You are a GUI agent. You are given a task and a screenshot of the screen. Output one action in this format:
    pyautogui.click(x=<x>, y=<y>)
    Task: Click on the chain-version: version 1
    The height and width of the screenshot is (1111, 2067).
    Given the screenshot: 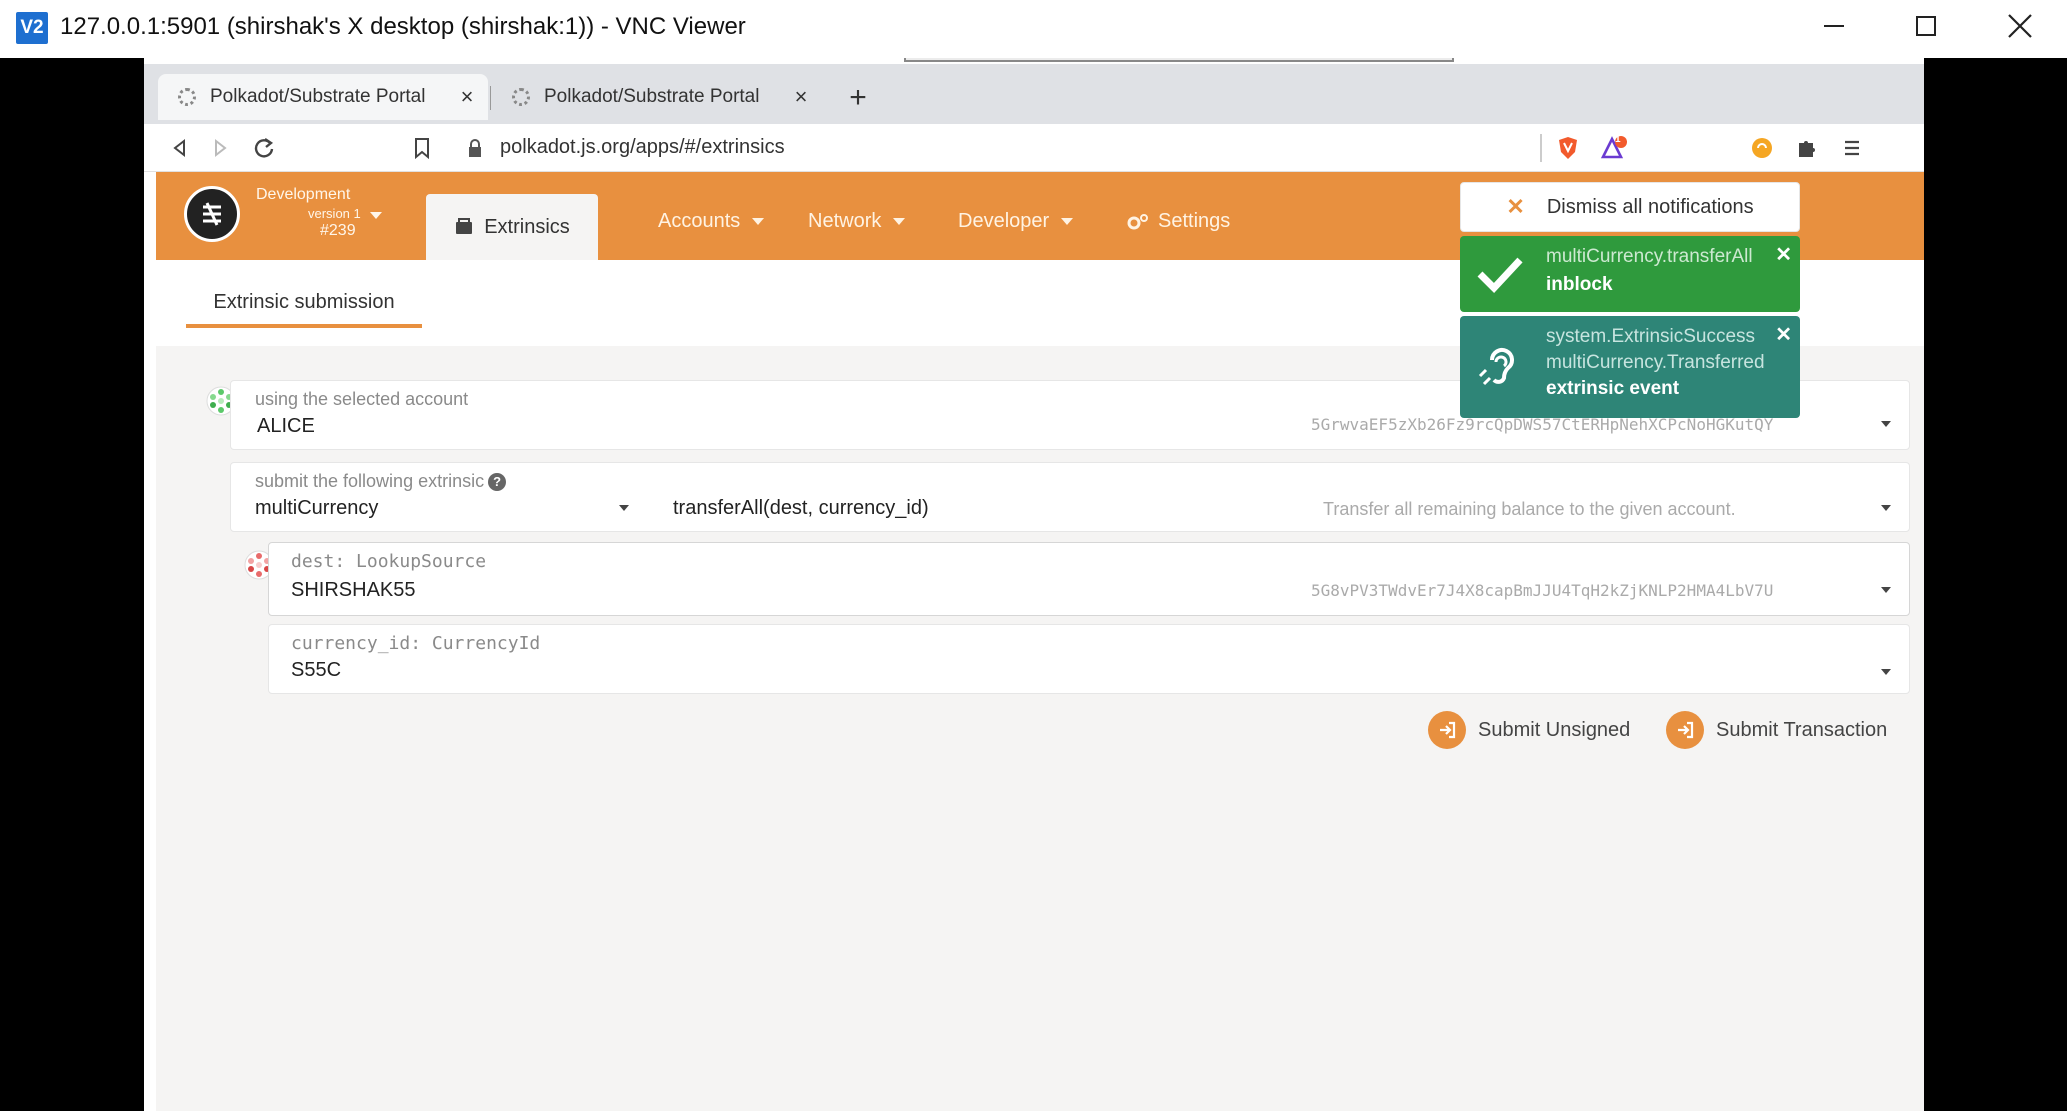 What is the action you would take?
    pyautogui.click(x=334, y=213)
    